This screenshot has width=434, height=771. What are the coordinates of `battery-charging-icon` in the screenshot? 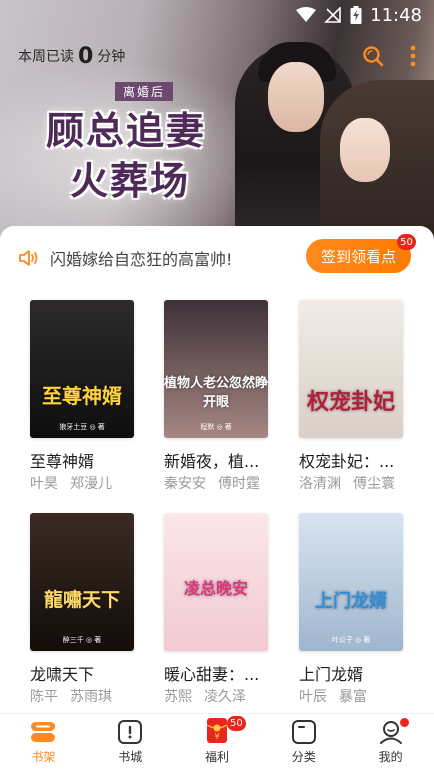 It's located at (356, 15).